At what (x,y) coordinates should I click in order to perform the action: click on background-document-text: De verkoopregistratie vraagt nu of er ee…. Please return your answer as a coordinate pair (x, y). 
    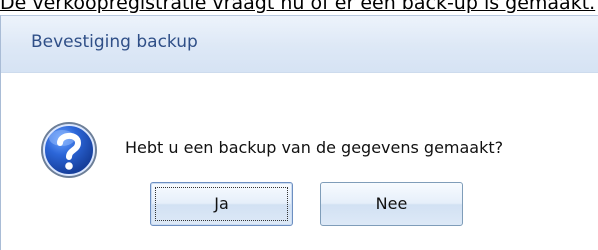
    Looking at the image, I should click on (298, 7).